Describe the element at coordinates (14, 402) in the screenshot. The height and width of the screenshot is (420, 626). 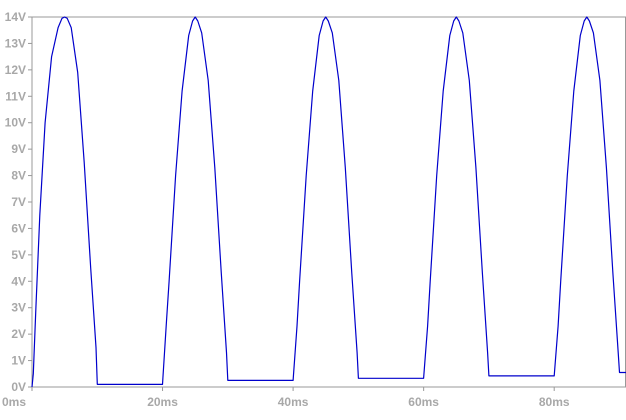
I see `x-tick-label: 0ms` at that location.